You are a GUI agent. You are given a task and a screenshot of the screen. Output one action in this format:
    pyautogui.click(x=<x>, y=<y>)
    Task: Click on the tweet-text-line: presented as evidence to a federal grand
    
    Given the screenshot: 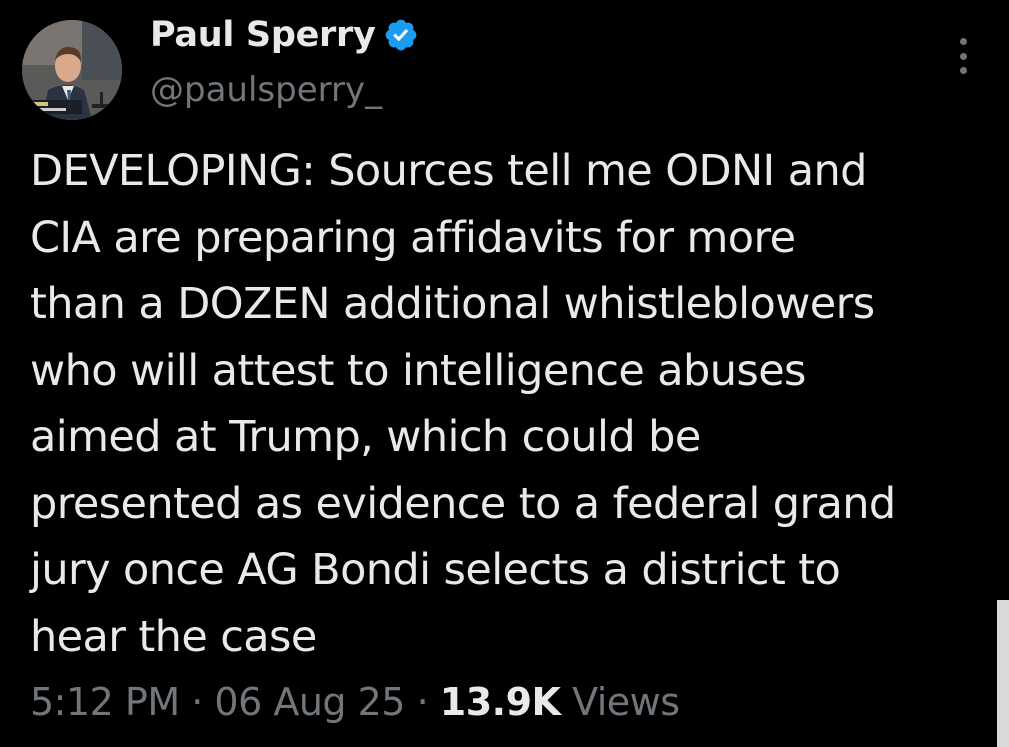 What is the action you would take?
    pyautogui.click(x=463, y=503)
    